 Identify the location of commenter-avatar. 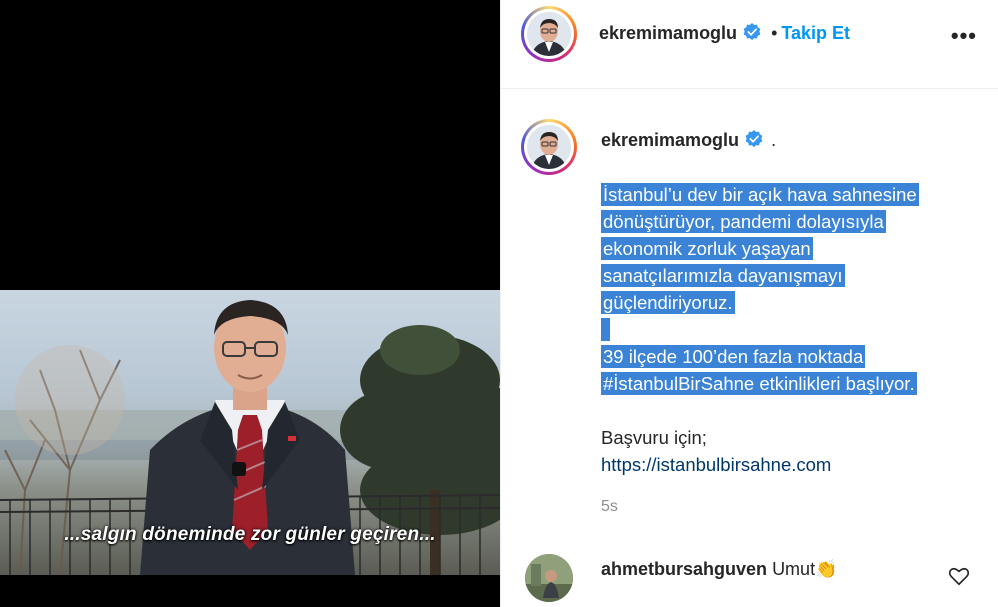
(549, 578).